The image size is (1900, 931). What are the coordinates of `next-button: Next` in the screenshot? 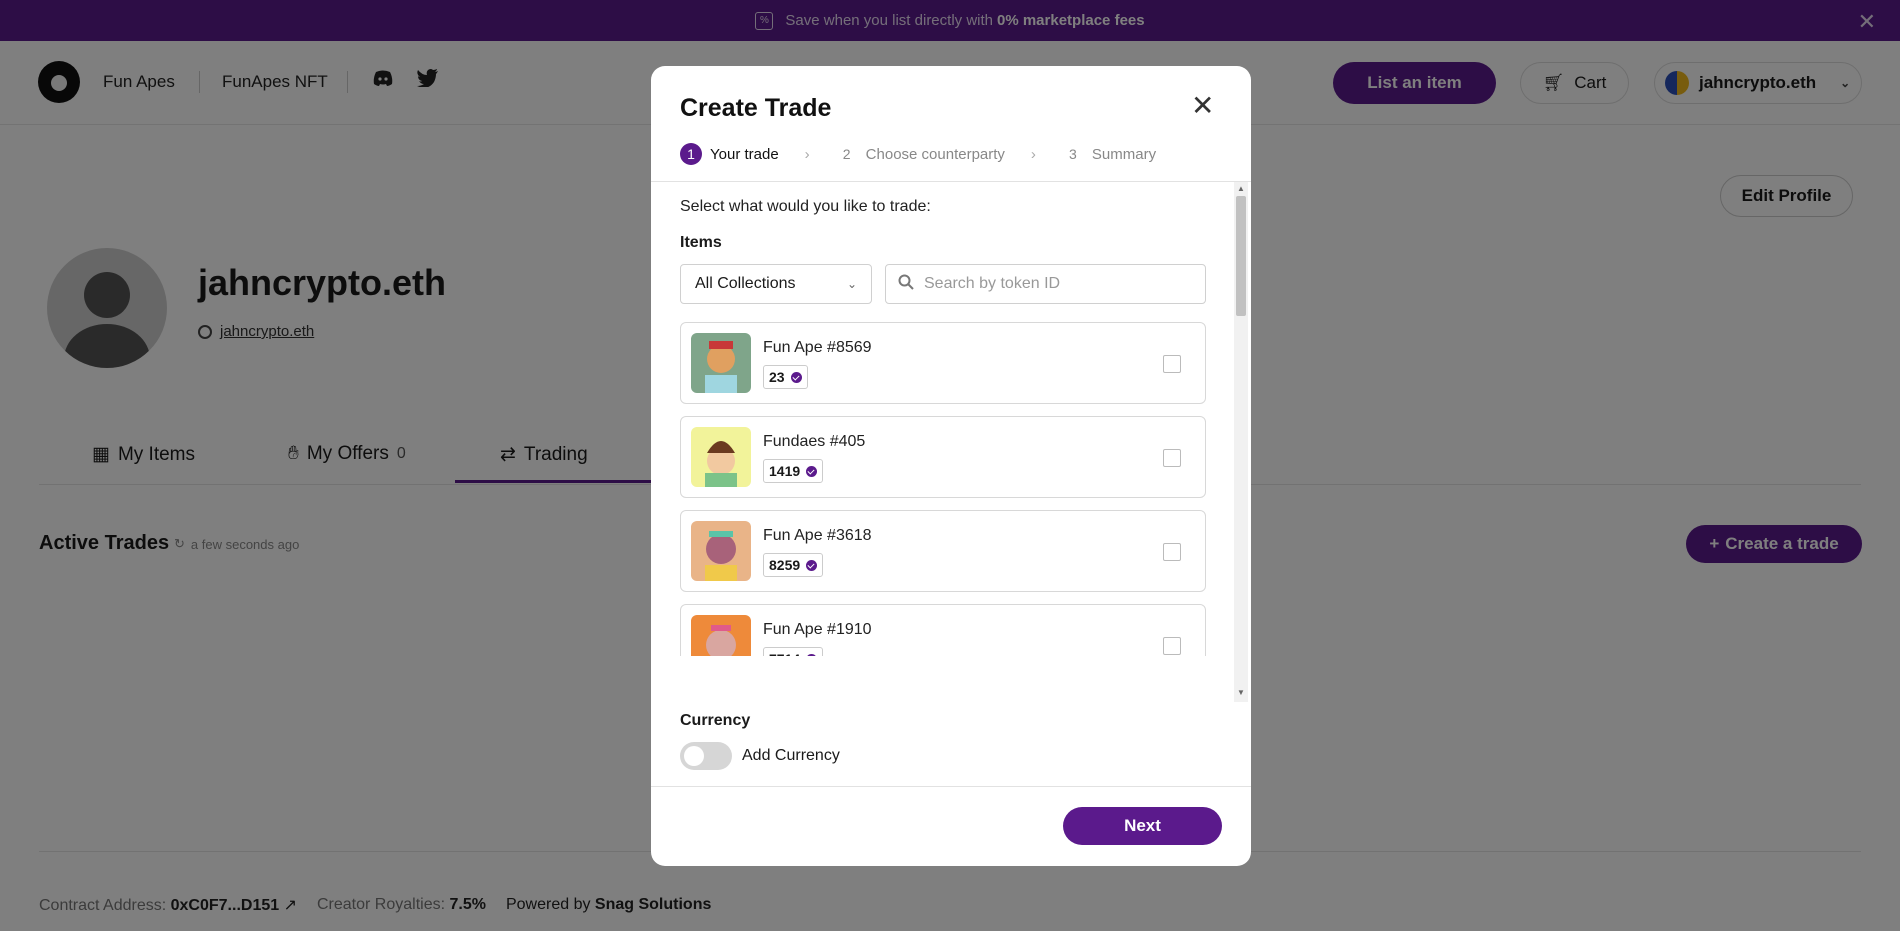 It's located at (1142, 826).